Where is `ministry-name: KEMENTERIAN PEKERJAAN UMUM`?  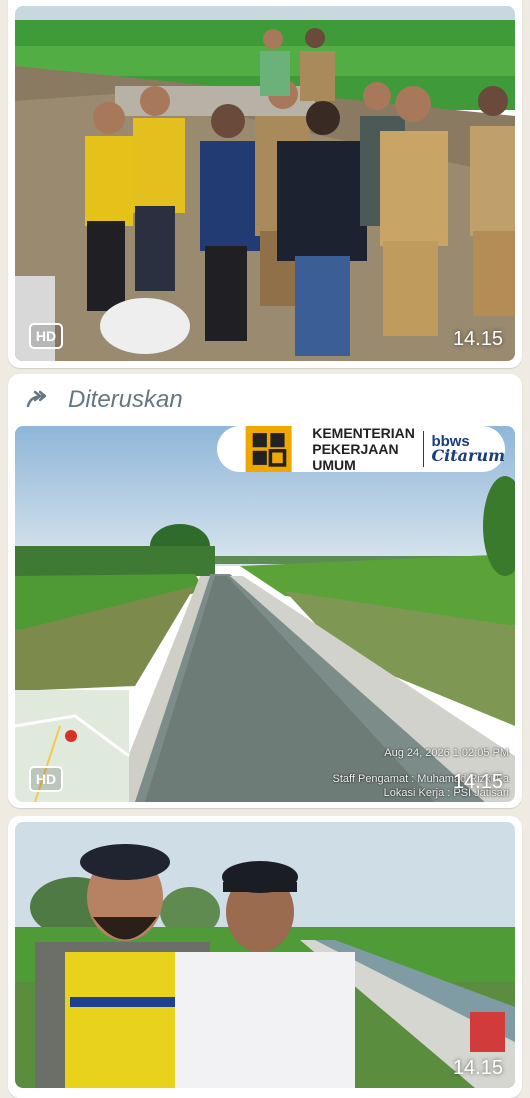
ministry-name: KEMENTERIAN PEKERJAAN UMUM is located at coordinates (363, 449).